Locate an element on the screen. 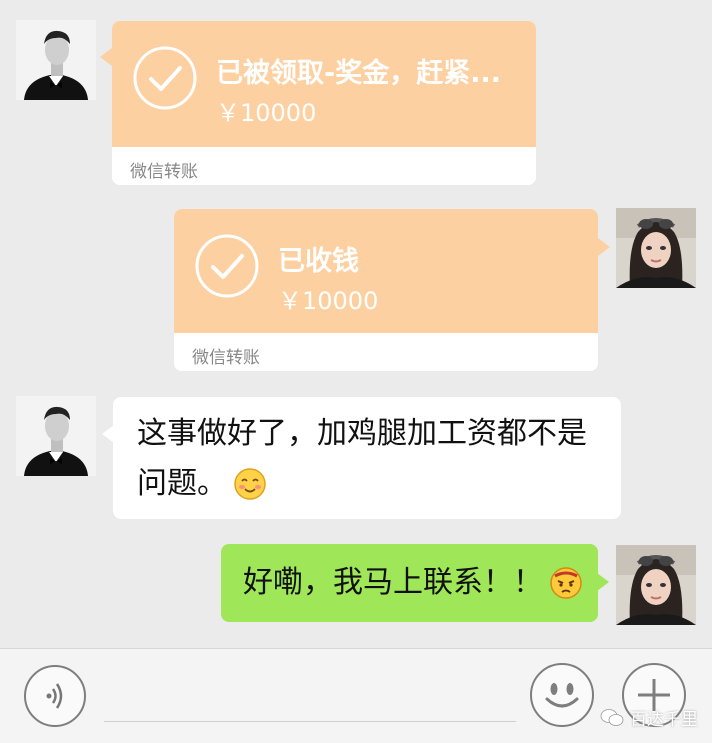  message-text-line: 问题。 is located at coordinates (182, 483).